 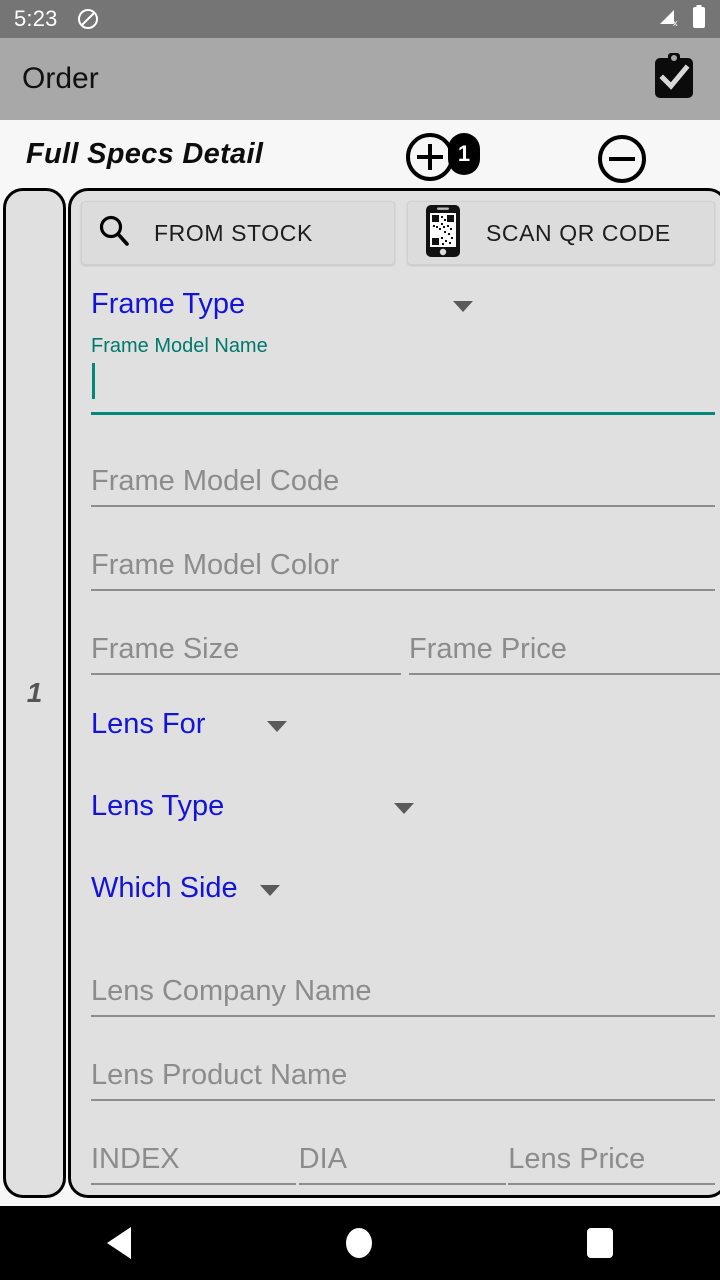 What do you see at coordinates (577, 1159) in the screenshot?
I see `lens-price-placeholder: Lens Price` at bounding box center [577, 1159].